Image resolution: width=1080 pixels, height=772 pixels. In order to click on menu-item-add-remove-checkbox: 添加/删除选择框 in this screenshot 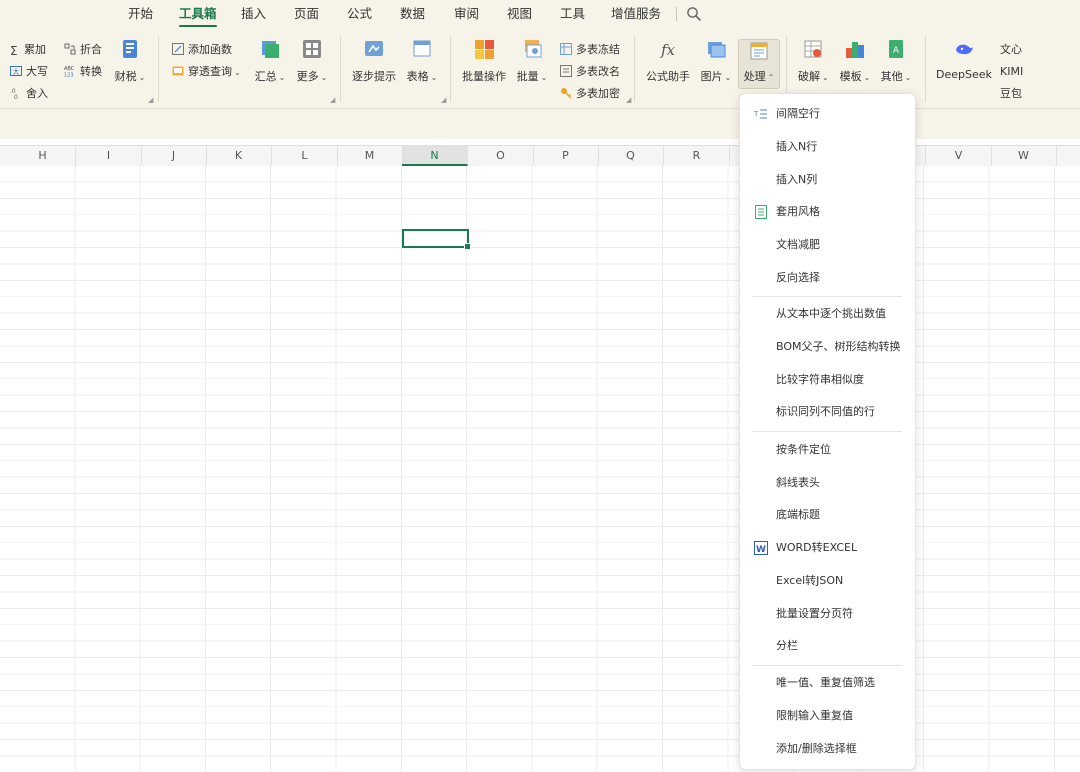, I will do `click(827, 749)`.